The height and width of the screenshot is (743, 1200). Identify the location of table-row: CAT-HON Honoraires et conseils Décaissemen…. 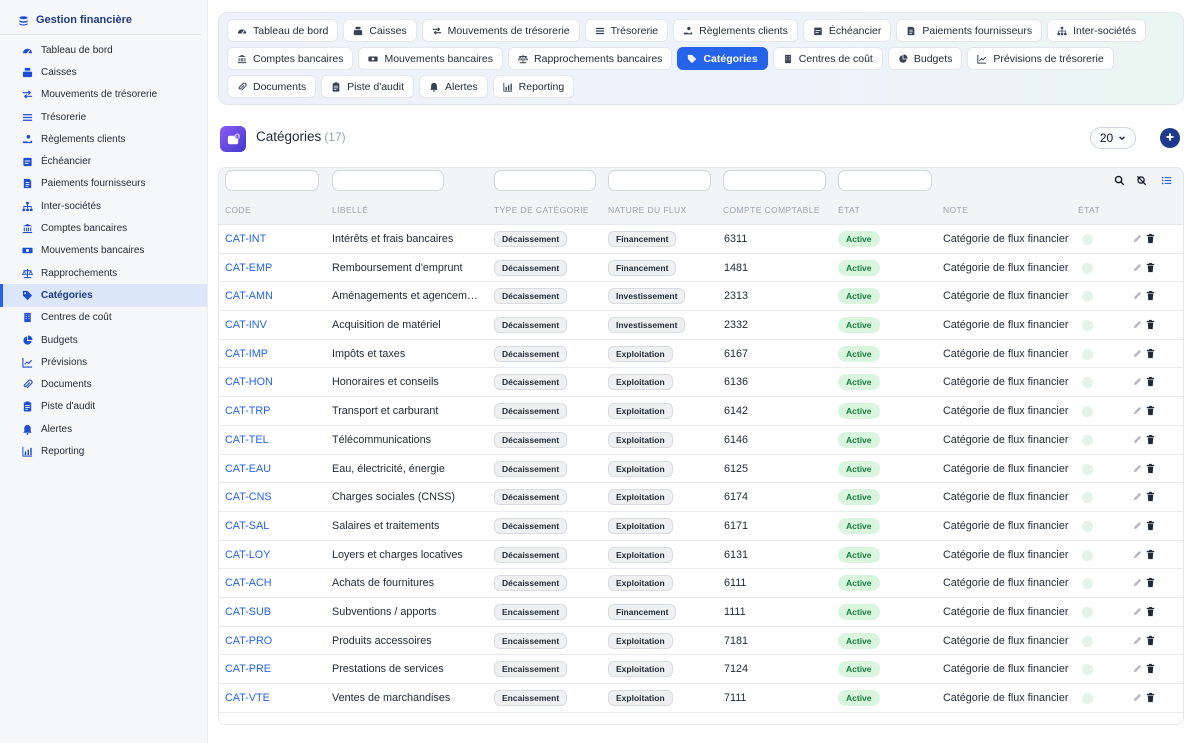
(701, 383).